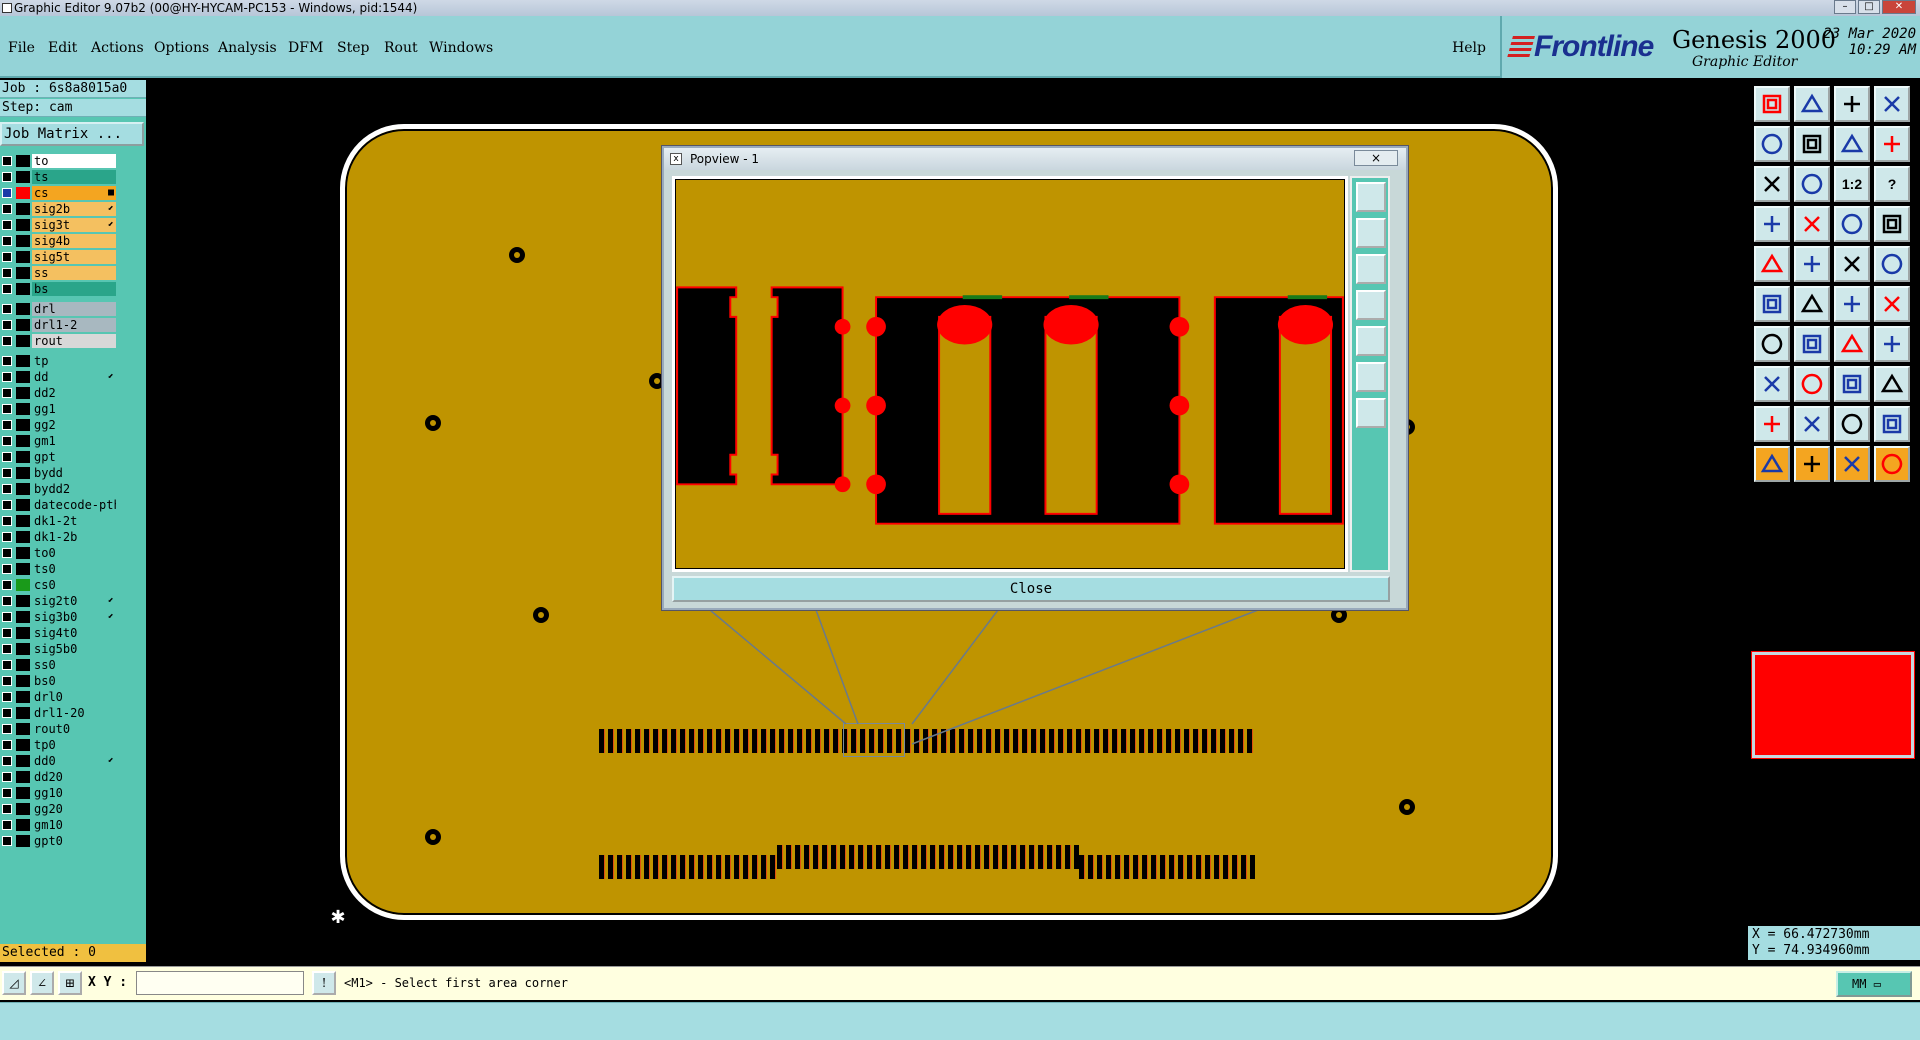  Describe the element at coordinates (1371, 269) in the screenshot. I see `popview-pan-down-icon` at that location.